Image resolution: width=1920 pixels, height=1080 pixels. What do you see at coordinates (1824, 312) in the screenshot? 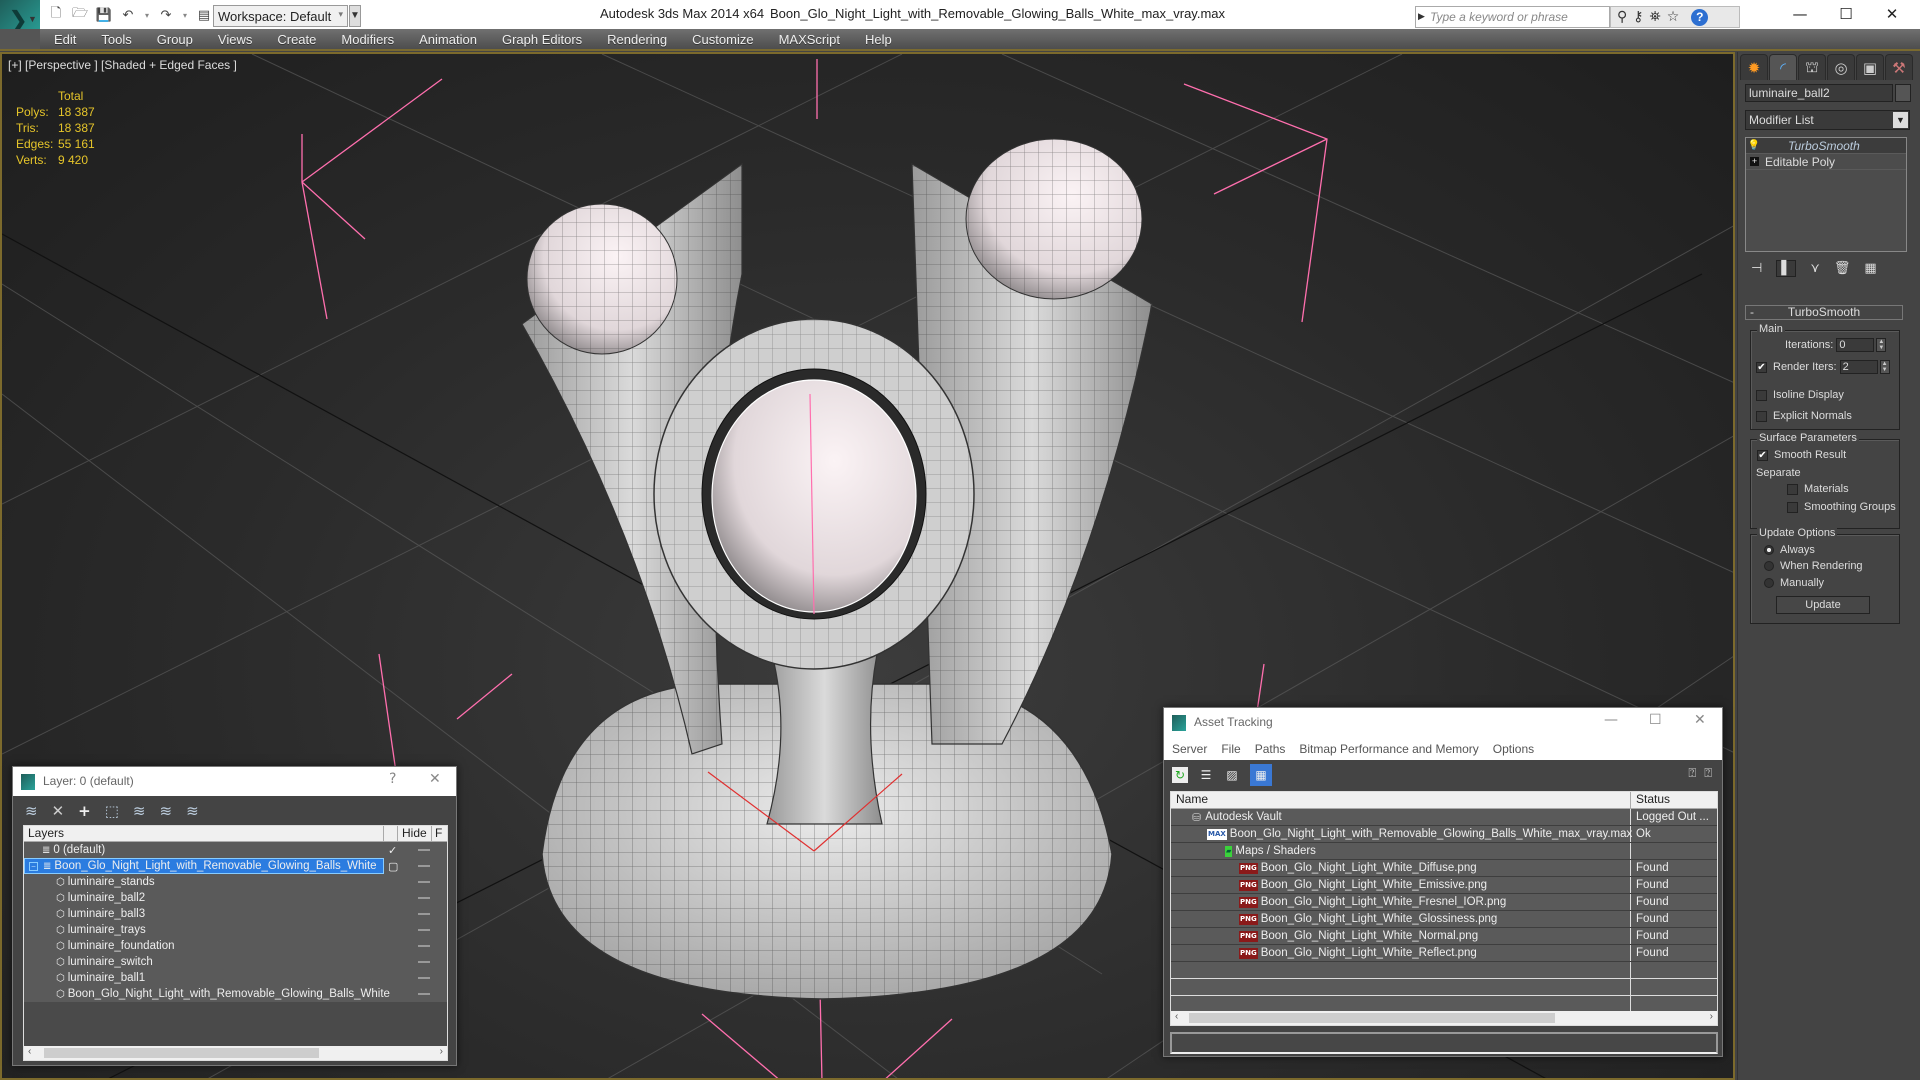
I see `turbosmooth-rollout-header: - TurboSmooth` at bounding box center [1824, 312].